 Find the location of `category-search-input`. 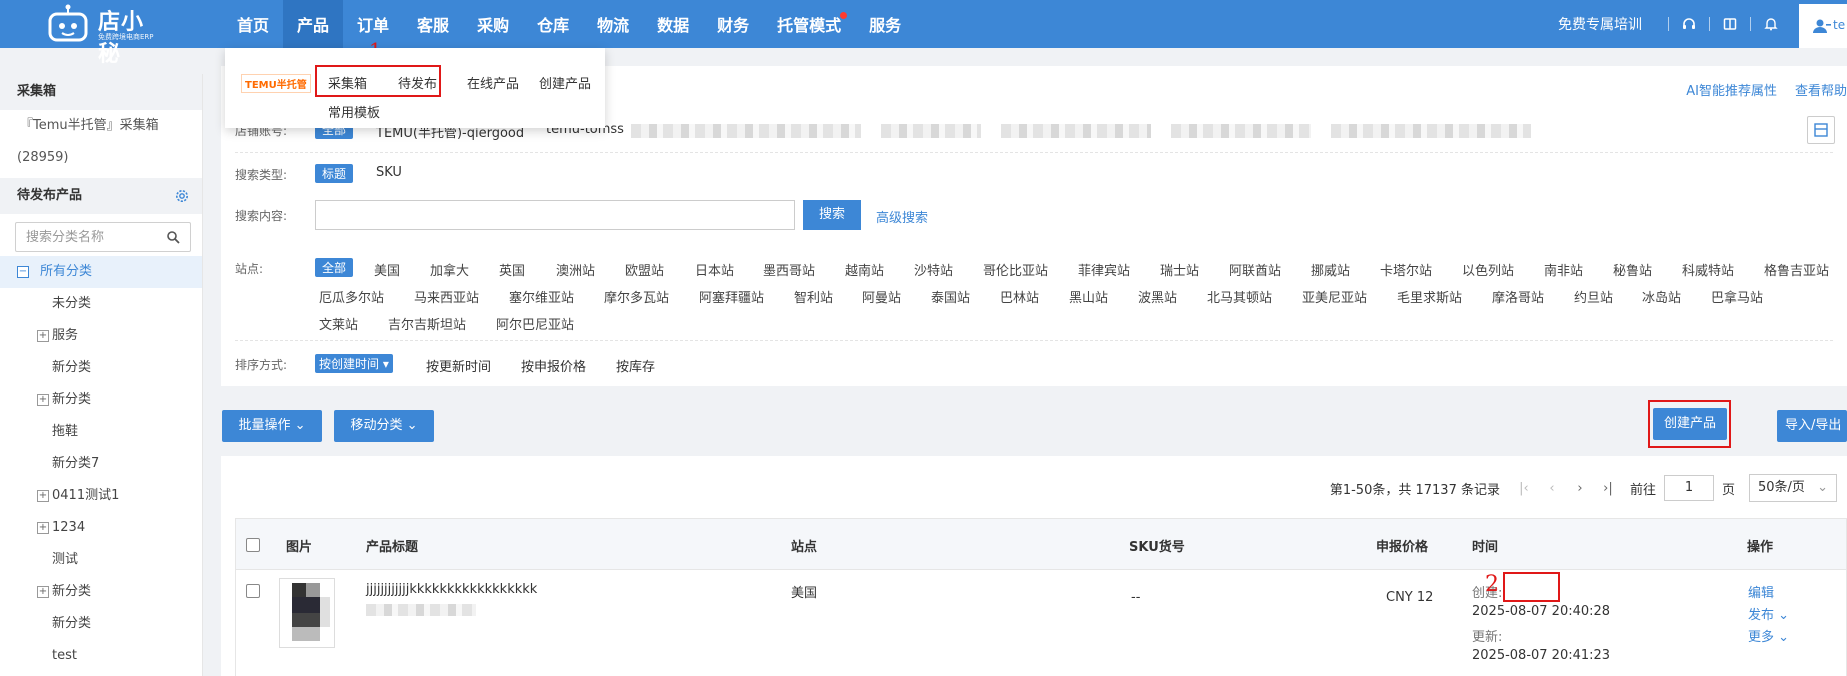

category-search-input is located at coordinates (86, 237).